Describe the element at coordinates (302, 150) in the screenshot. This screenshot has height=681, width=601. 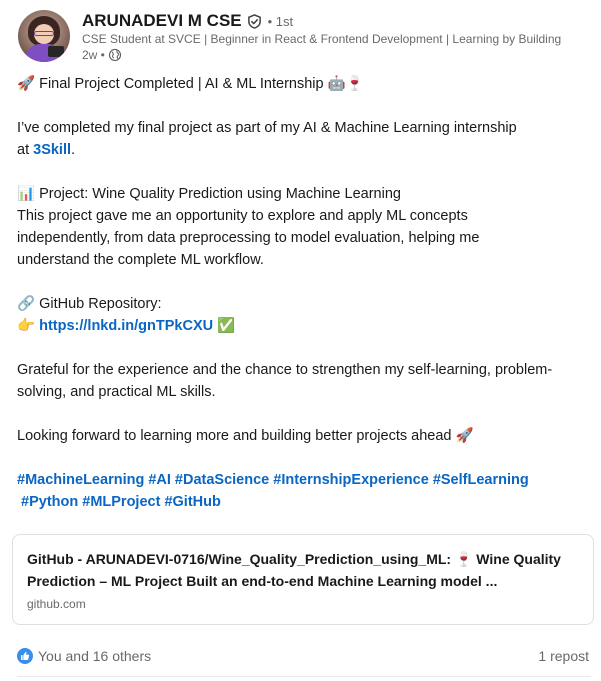
I see `post-line: at 3Skill.` at that location.